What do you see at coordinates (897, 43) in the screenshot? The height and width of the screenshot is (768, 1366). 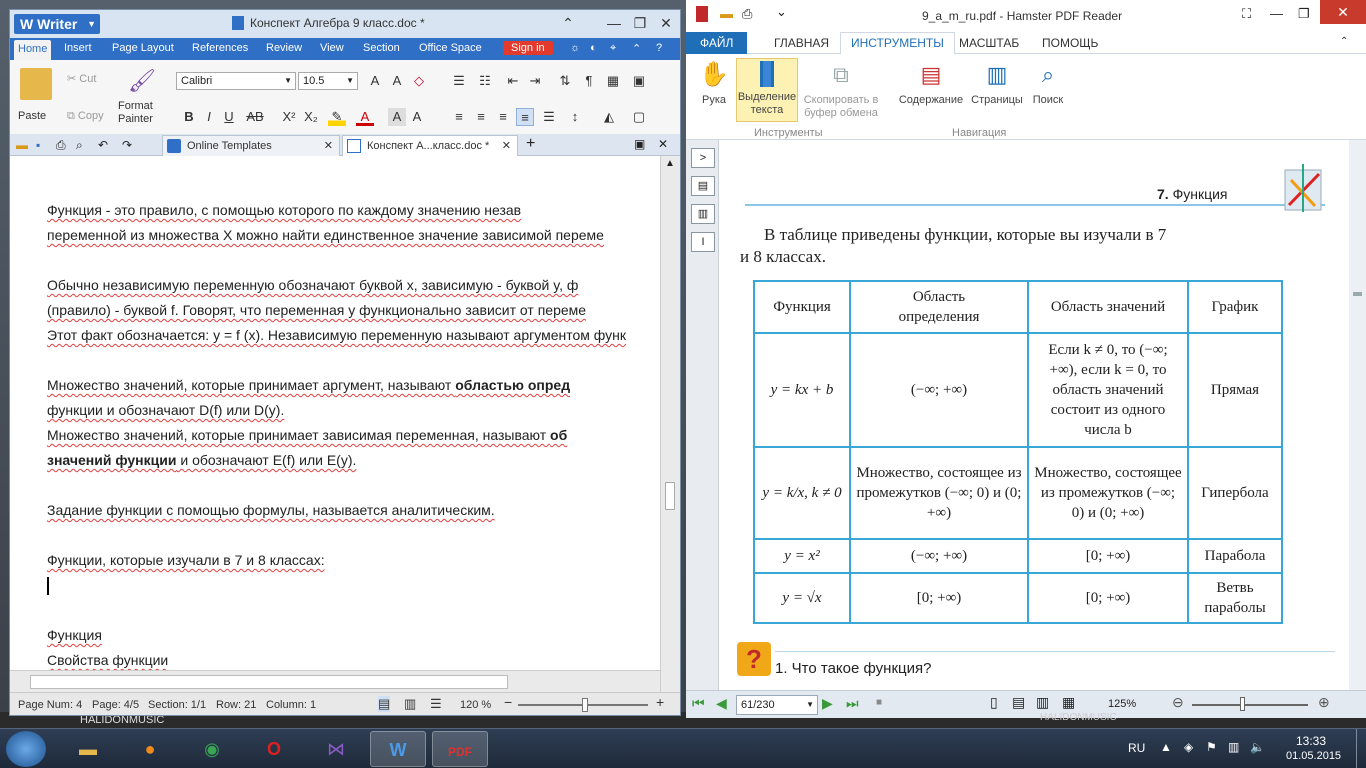 I see `tab-tools: ИНСТРУМЕНТЫ` at bounding box center [897, 43].